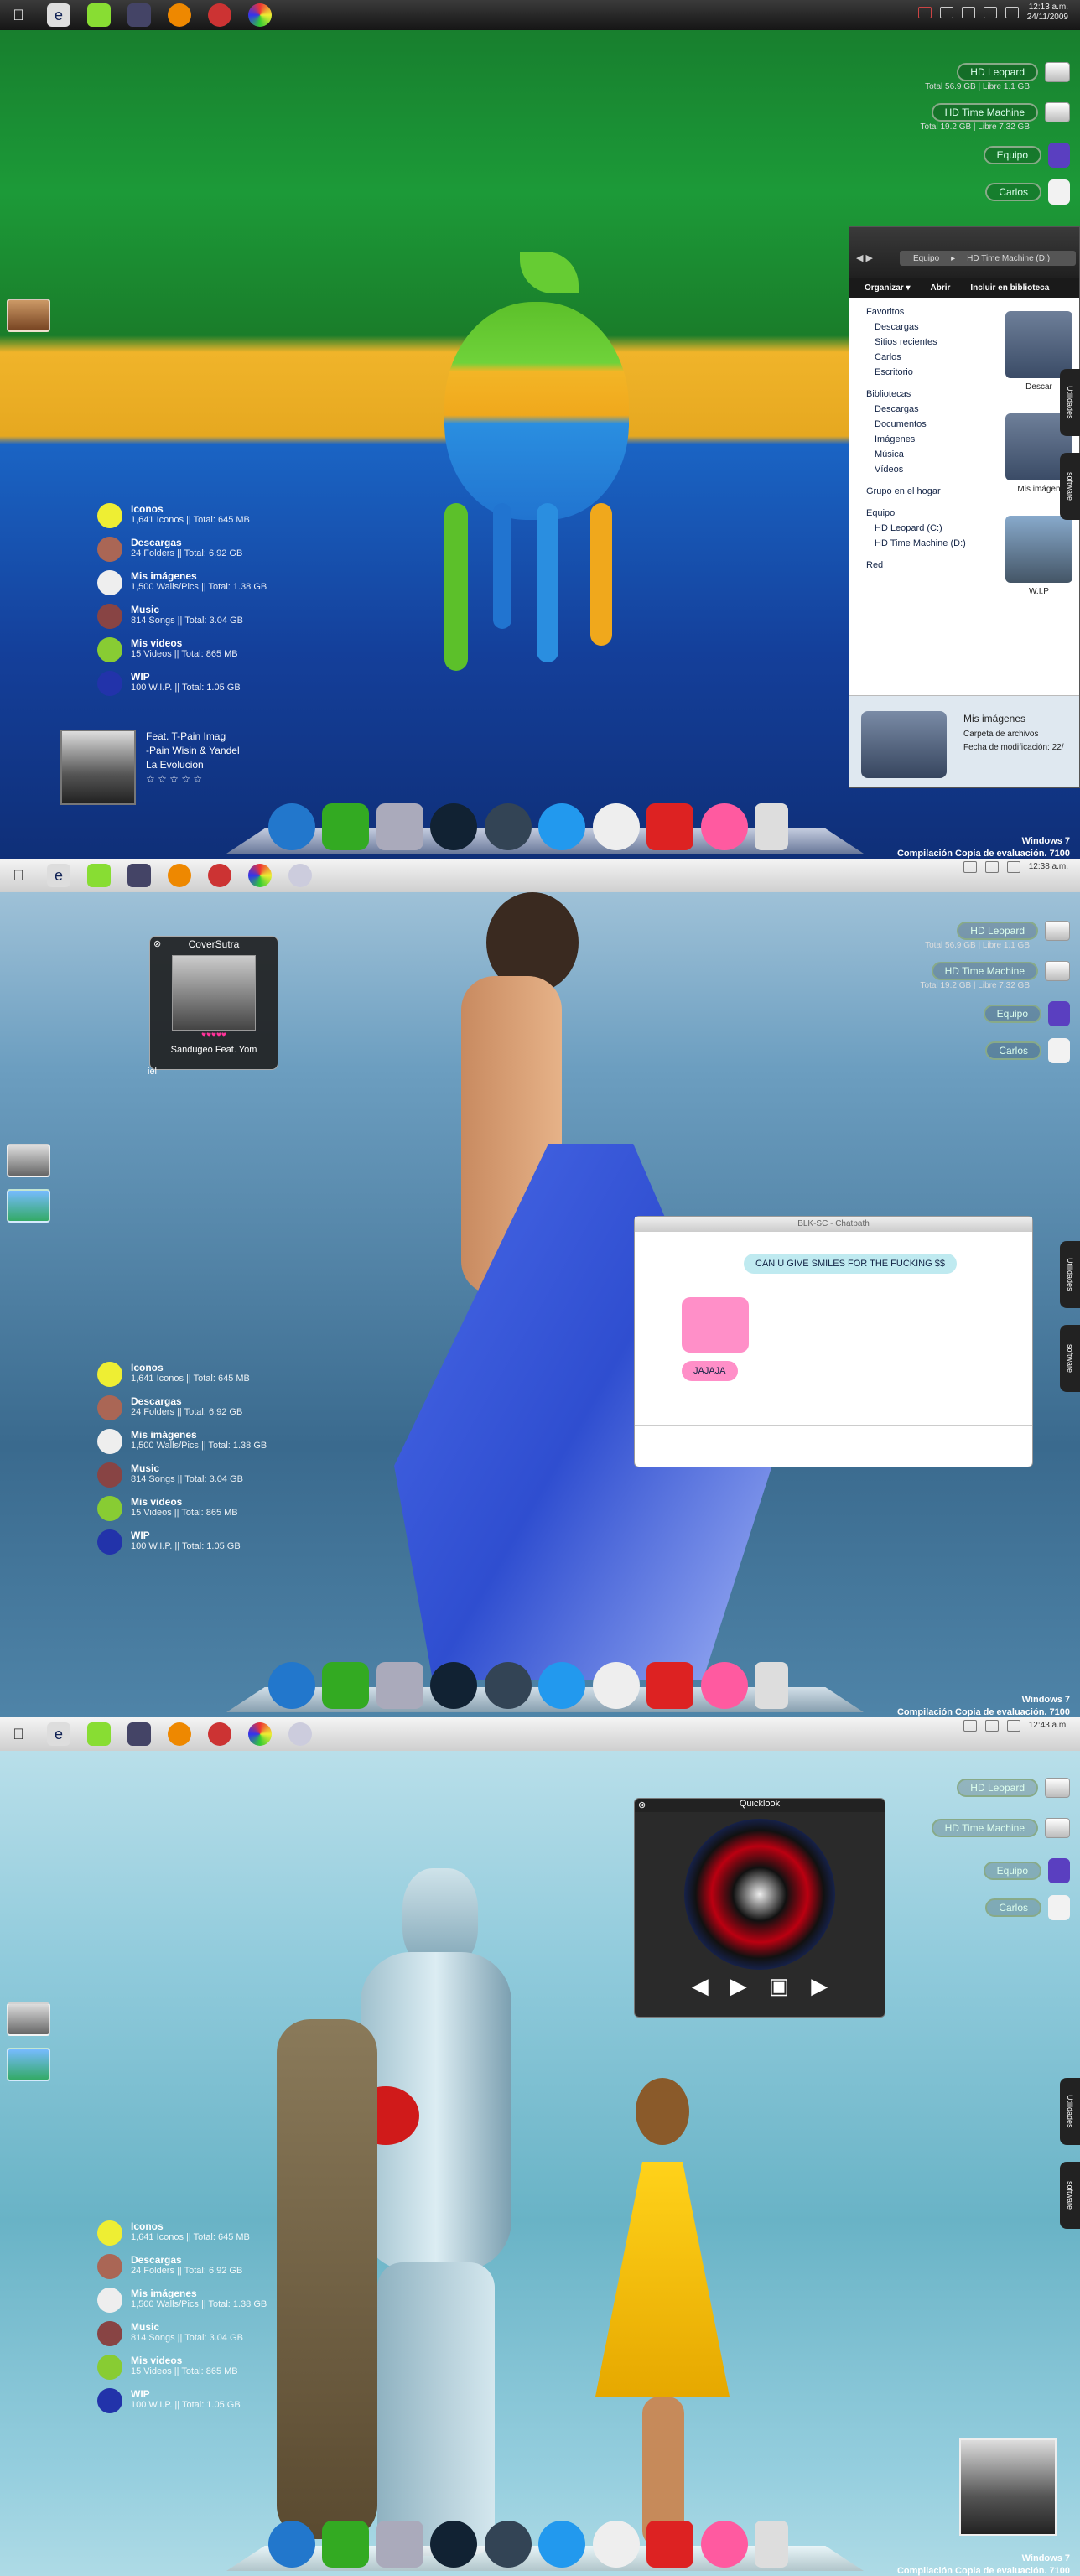  Describe the element at coordinates (923, 469) in the screenshot. I see `nav-item: Vídeos` at that location.